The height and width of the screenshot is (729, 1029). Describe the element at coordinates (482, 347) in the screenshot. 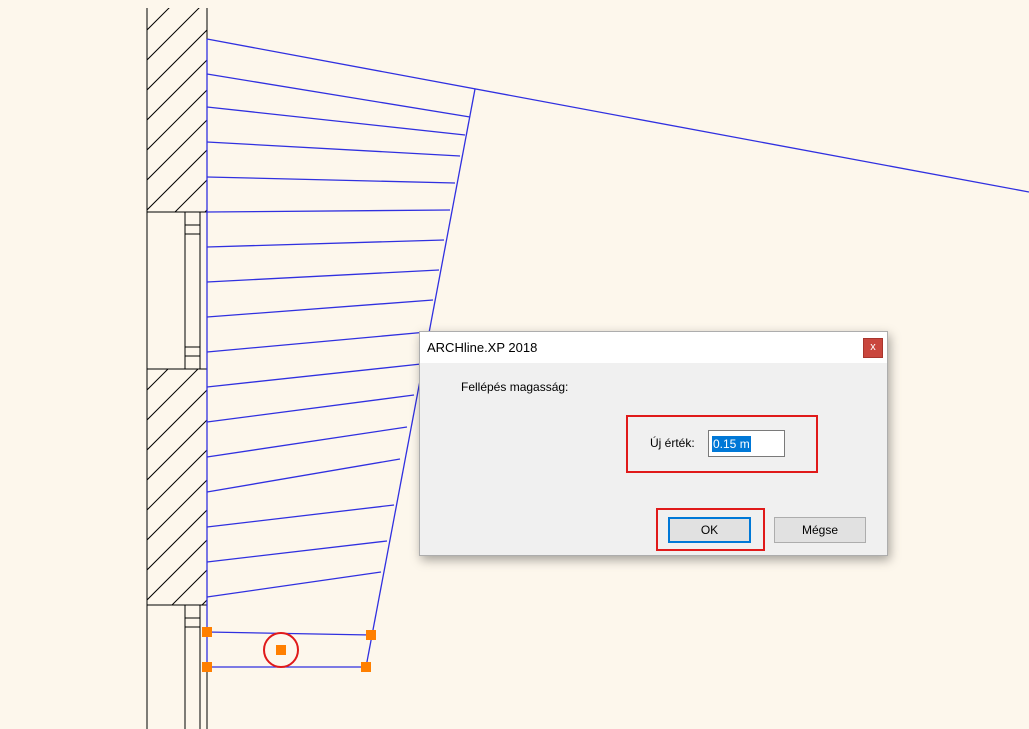

I see `dialog-title: ARCHline.XP 2018` at that location.